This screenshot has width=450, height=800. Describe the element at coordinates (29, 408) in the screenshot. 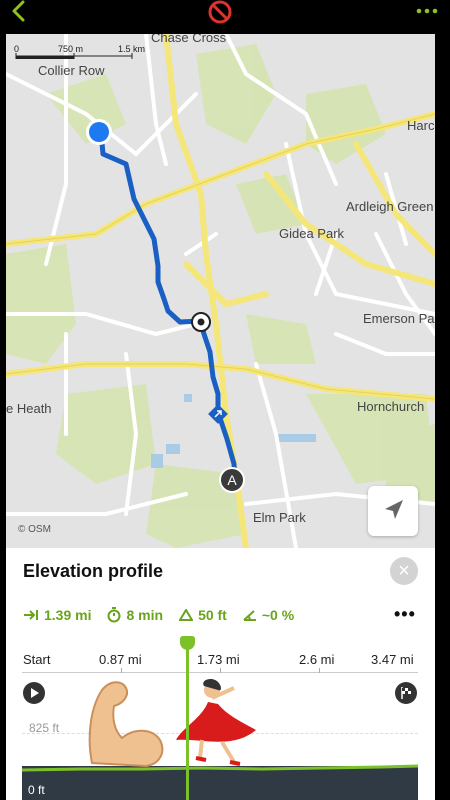

I see `map-label-heath: e Heath` at that location.